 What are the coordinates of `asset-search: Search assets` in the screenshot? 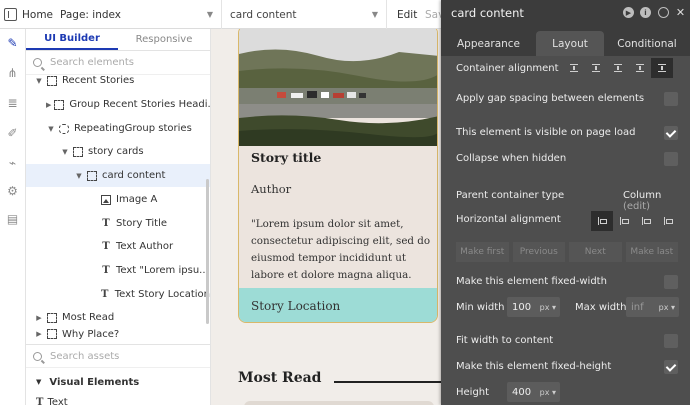 It's located at (118, 356).